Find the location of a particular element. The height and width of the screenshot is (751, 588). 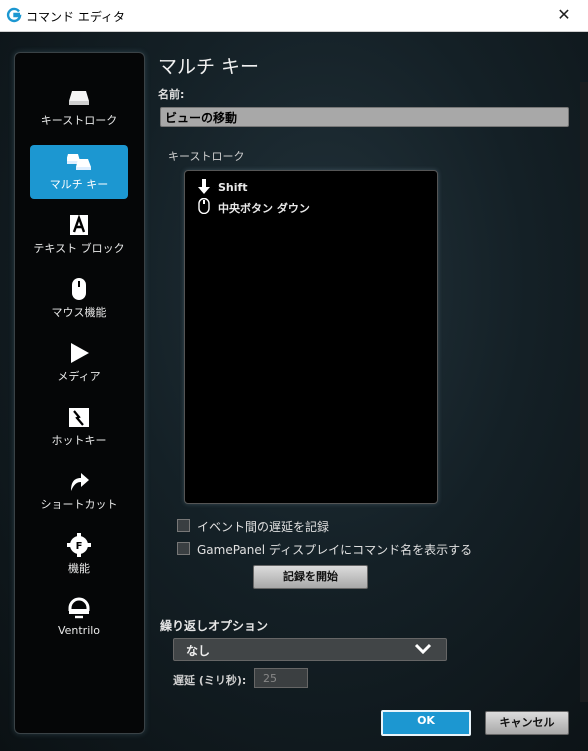

chevron-down-icon is located at coordinates (423, 649).